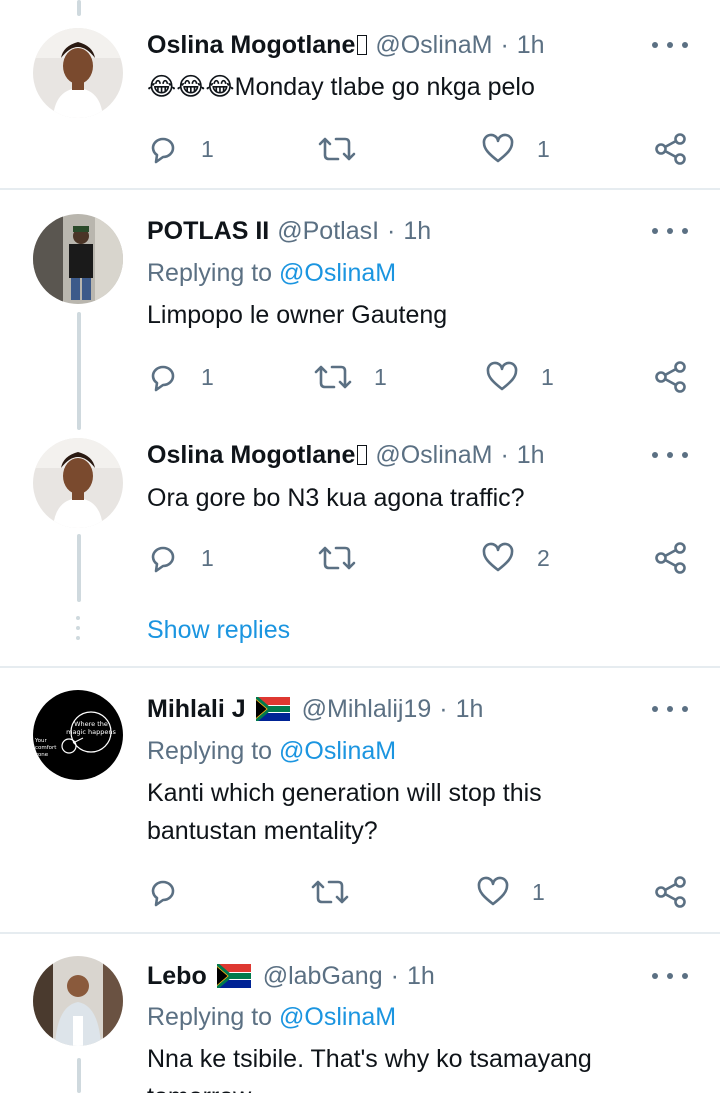 The height and width of the screenshot is (1093, 720). Describe the element at coordinates (91, 732) in the screenshot. I see `svg-text: magic happens` at that location.